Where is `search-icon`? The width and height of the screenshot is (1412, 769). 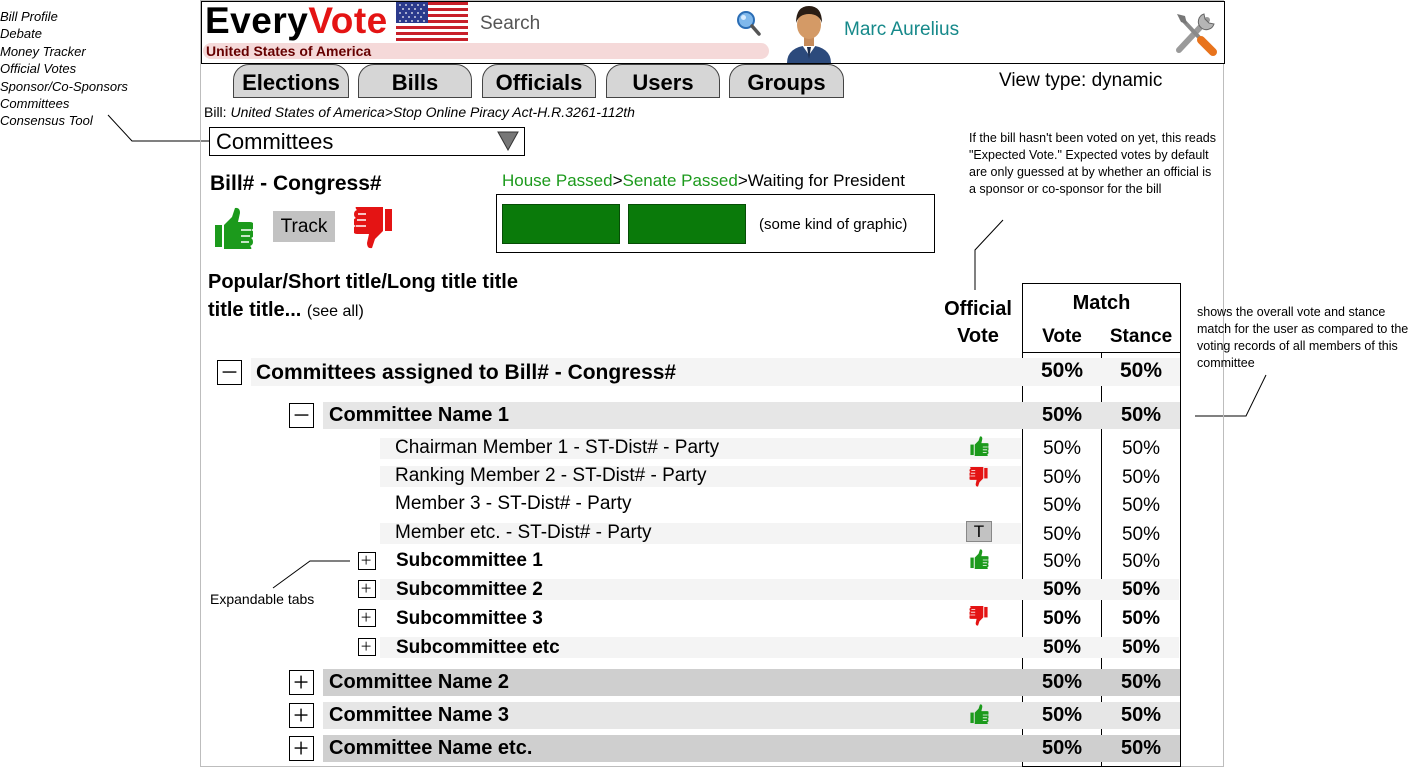
search-icon is located at coordinates (748, 23).